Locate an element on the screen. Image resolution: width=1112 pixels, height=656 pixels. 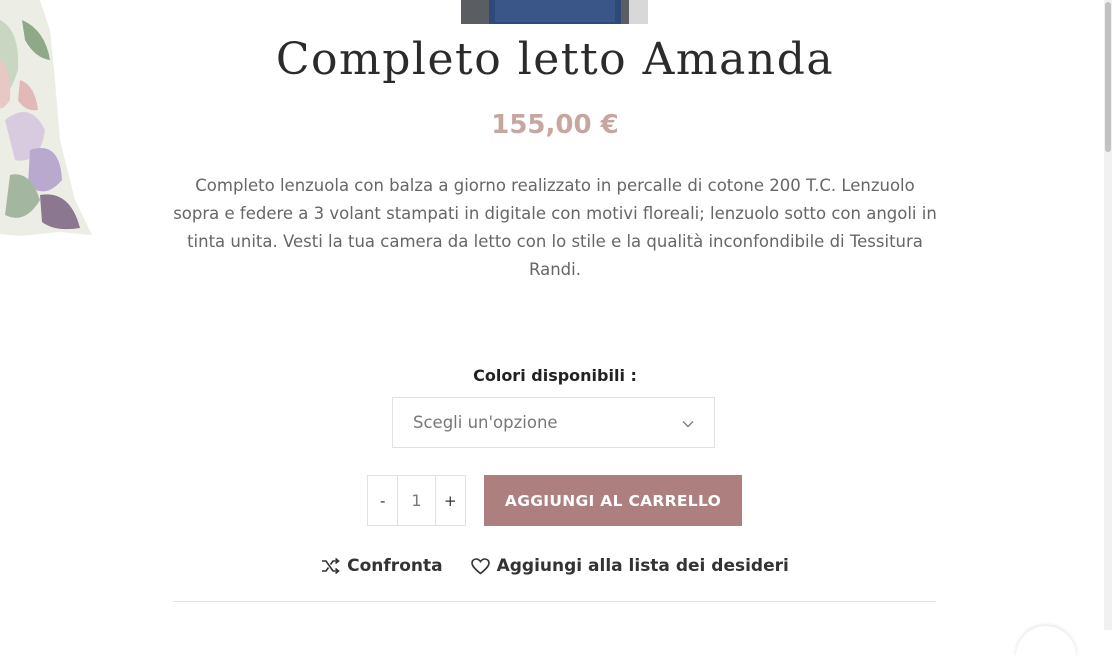
product-title: Completo letto Amanda is located at coordinates (555, 59).